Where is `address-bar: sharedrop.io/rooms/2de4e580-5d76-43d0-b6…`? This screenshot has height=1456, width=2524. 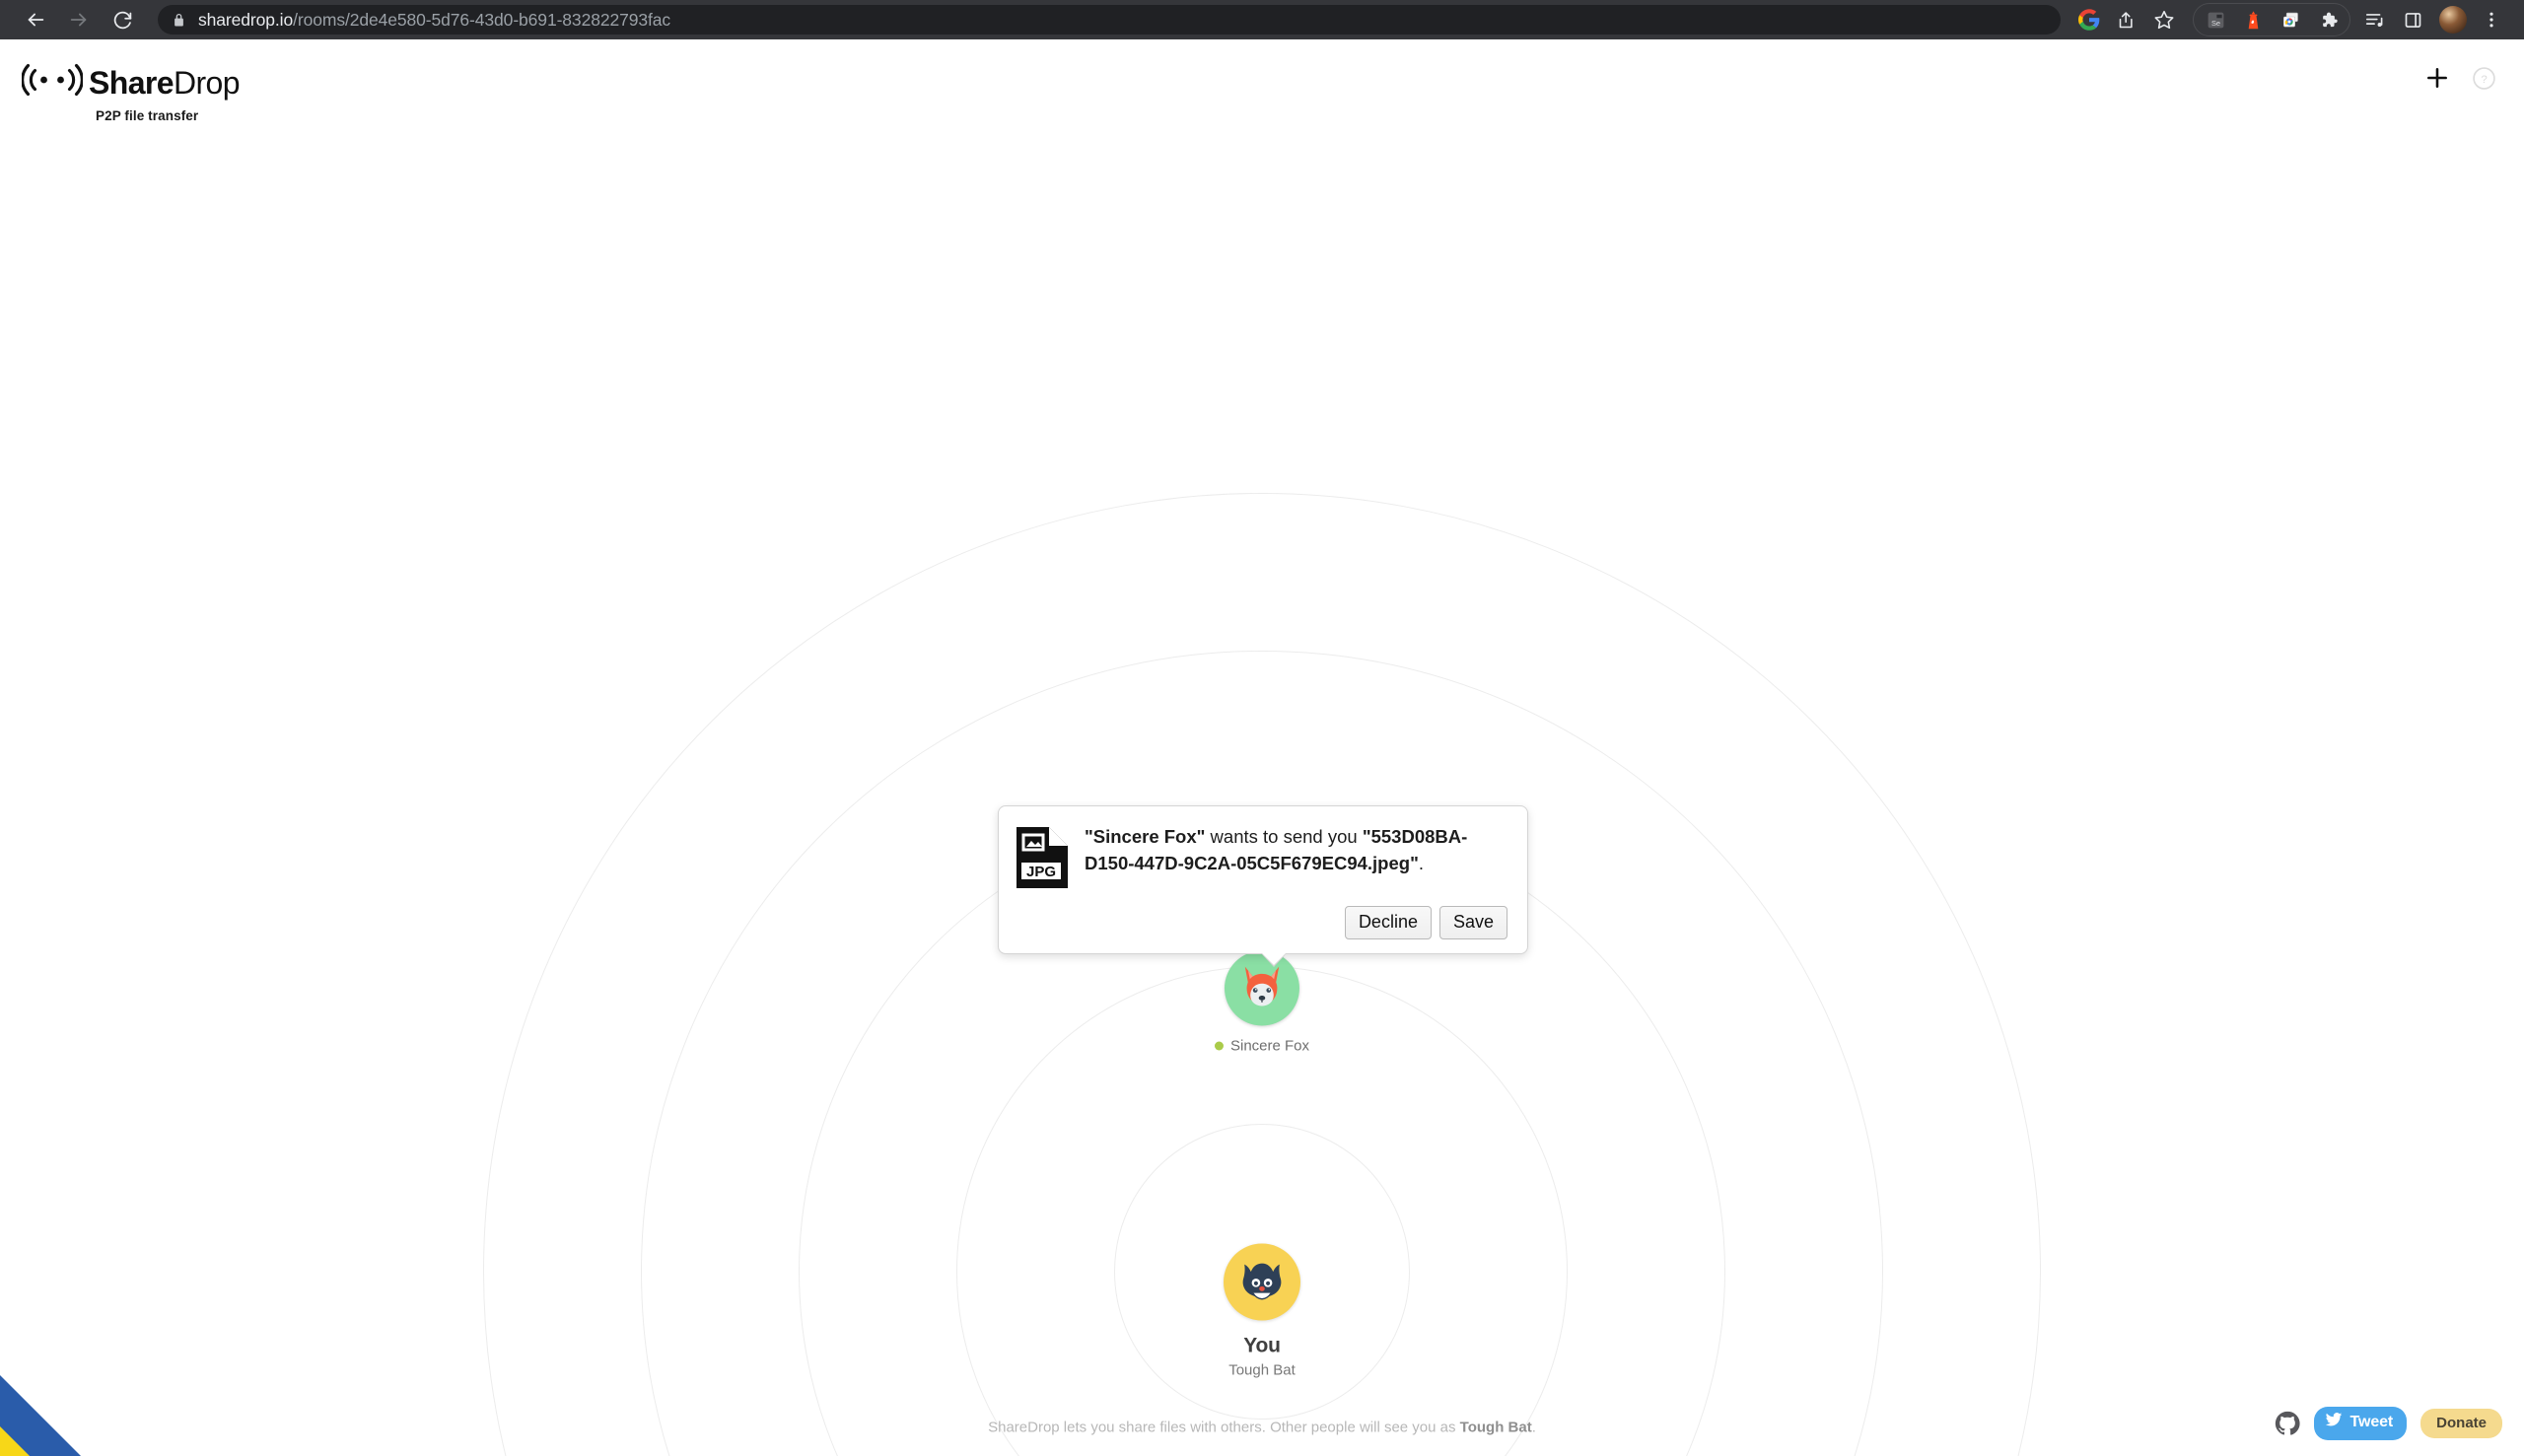
address-bar: sharedrop.io/rooms/2de4e580-5d76-43d0-b6… is located at coordinates (1109, 20).